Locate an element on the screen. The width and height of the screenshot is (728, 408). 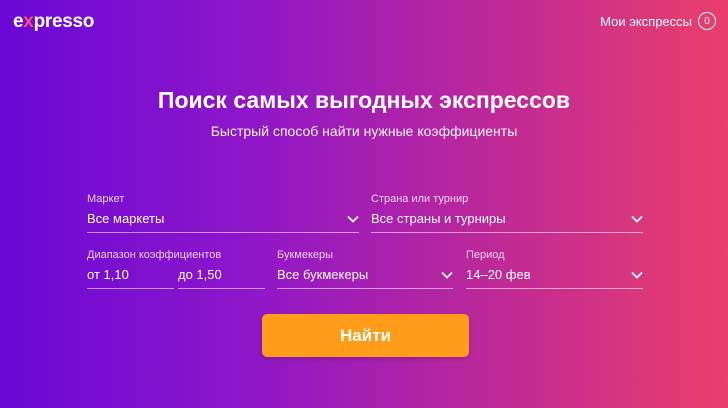
odds-to-input: до 1,50 is located at coordinates (221, 277).